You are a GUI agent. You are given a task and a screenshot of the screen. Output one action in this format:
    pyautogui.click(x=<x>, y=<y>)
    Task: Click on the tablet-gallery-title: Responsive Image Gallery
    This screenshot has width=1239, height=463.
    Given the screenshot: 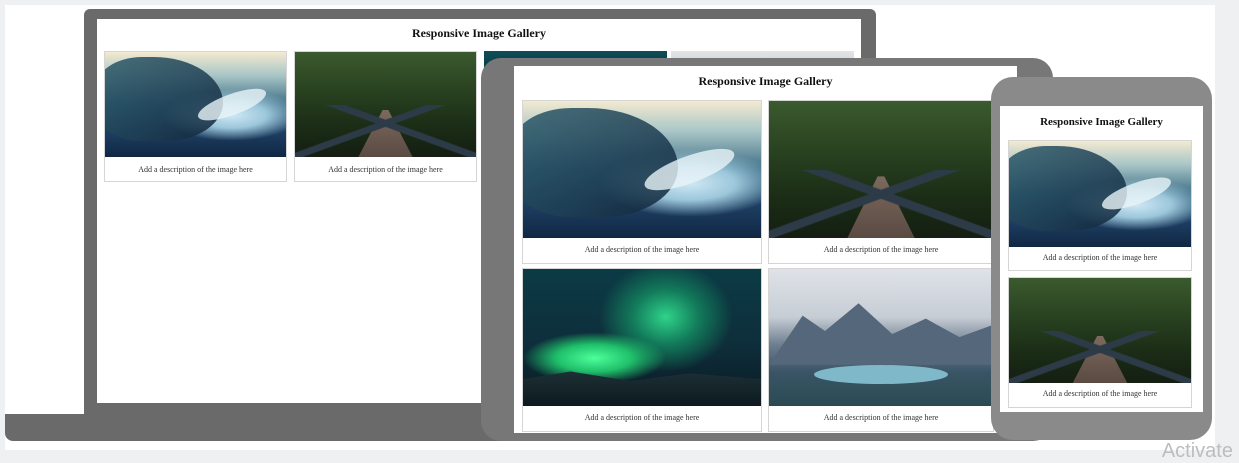 What is the action you would take?
    pyautogui.click(x=765, y=81)
    